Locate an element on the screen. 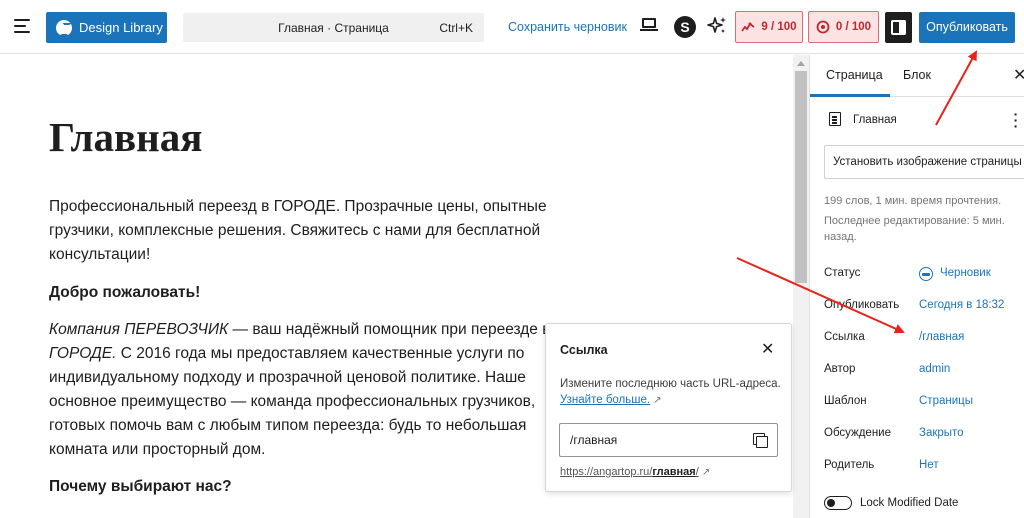  more-options-icon: · · · is located at coordinates (1016, 120).